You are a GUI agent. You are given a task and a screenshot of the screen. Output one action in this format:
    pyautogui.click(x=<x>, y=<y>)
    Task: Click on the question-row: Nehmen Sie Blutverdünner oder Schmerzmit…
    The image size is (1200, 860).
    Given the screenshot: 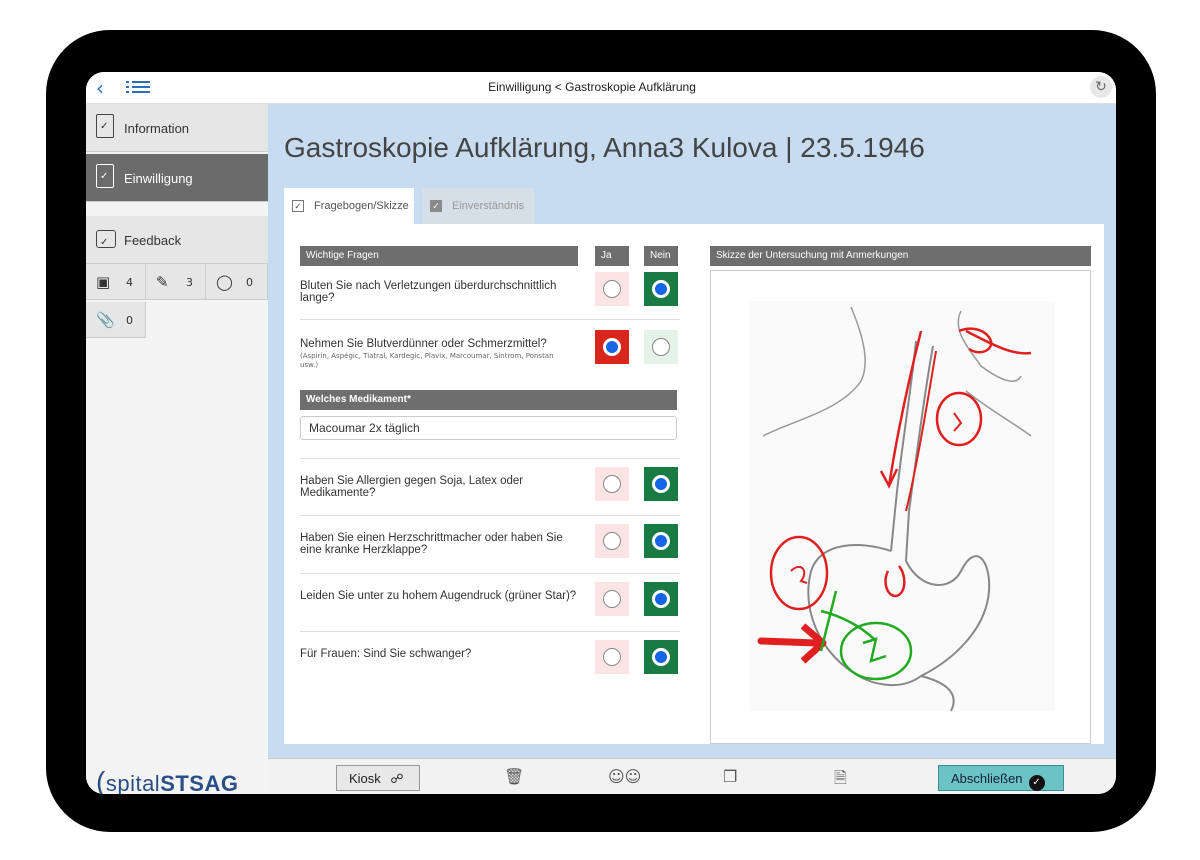 What is the action you would take?
    pyautogui.click(x=490, y=351)
    